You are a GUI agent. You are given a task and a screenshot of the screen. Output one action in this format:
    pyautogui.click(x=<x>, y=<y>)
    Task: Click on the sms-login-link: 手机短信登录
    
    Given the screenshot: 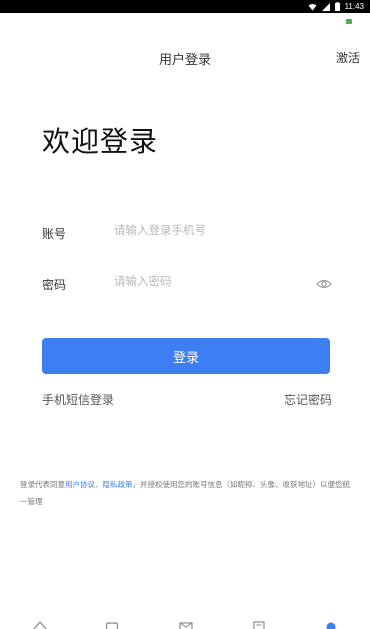 What is the action you would take?
    pyautogui.click(x=78, y=399)
    